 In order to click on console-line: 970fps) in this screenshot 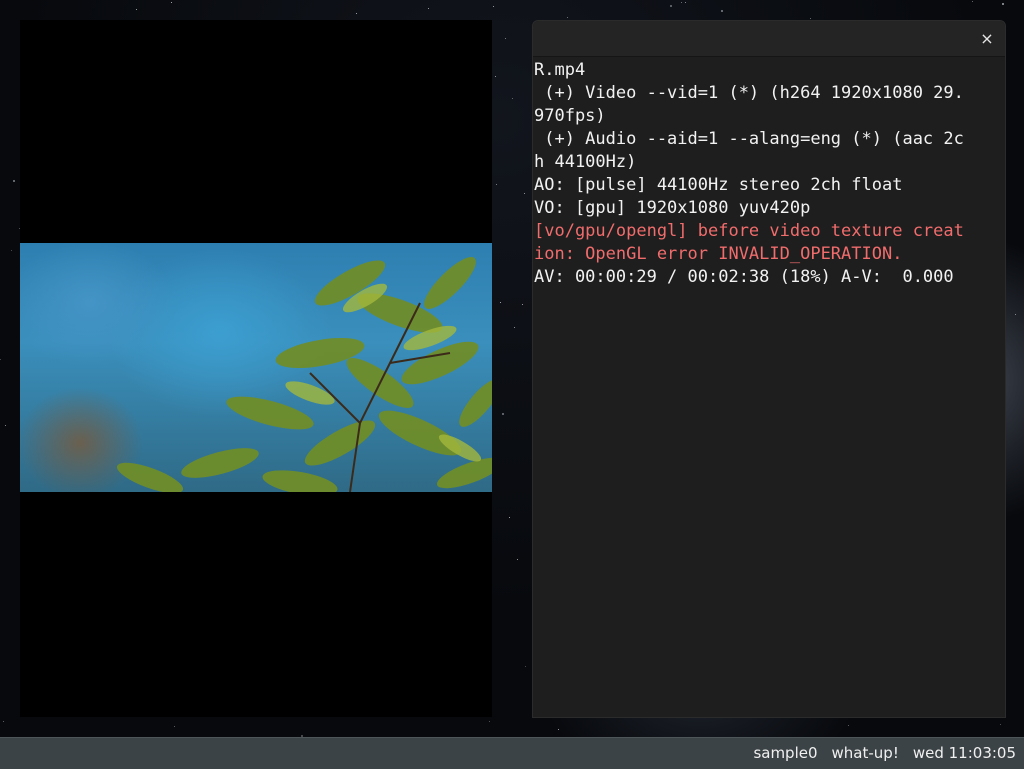, I will do `click(570, 116)`.